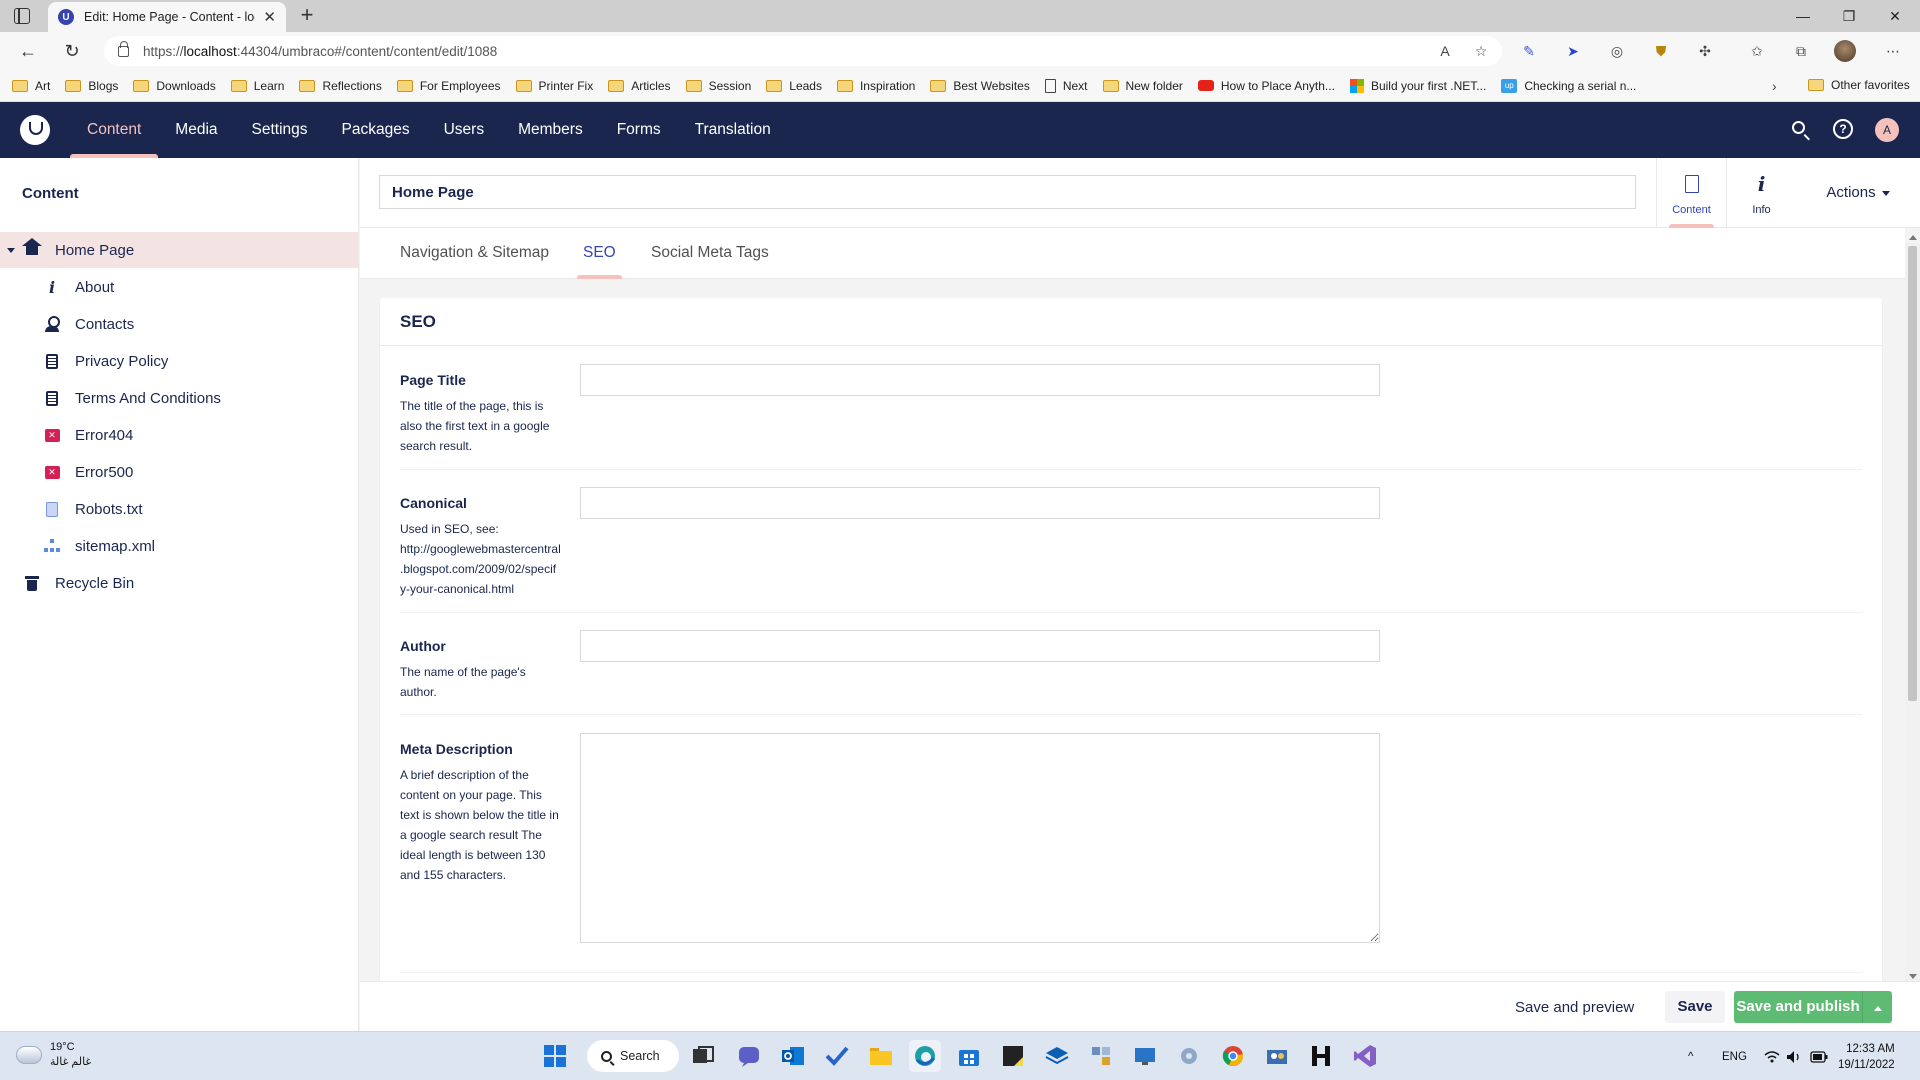 Image resolution: width=1920 pixels, height=1080 pixels. I want to click on tree-item-about: i About, so click(179, 287).